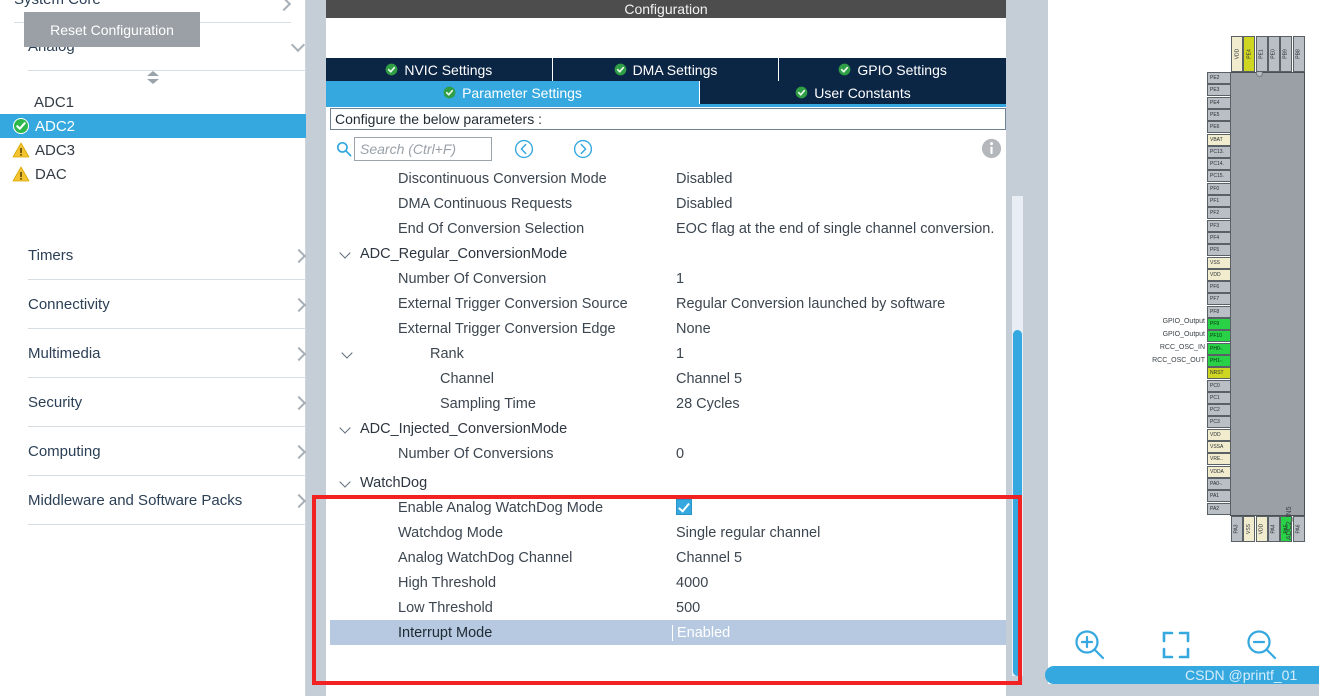 The width and height of the screenshot is (1319, 696). Describe the element at coordinates (464, 253) in the screenshot. I see `parameter-name: ADC_Regular_ConversionMode` at that location.